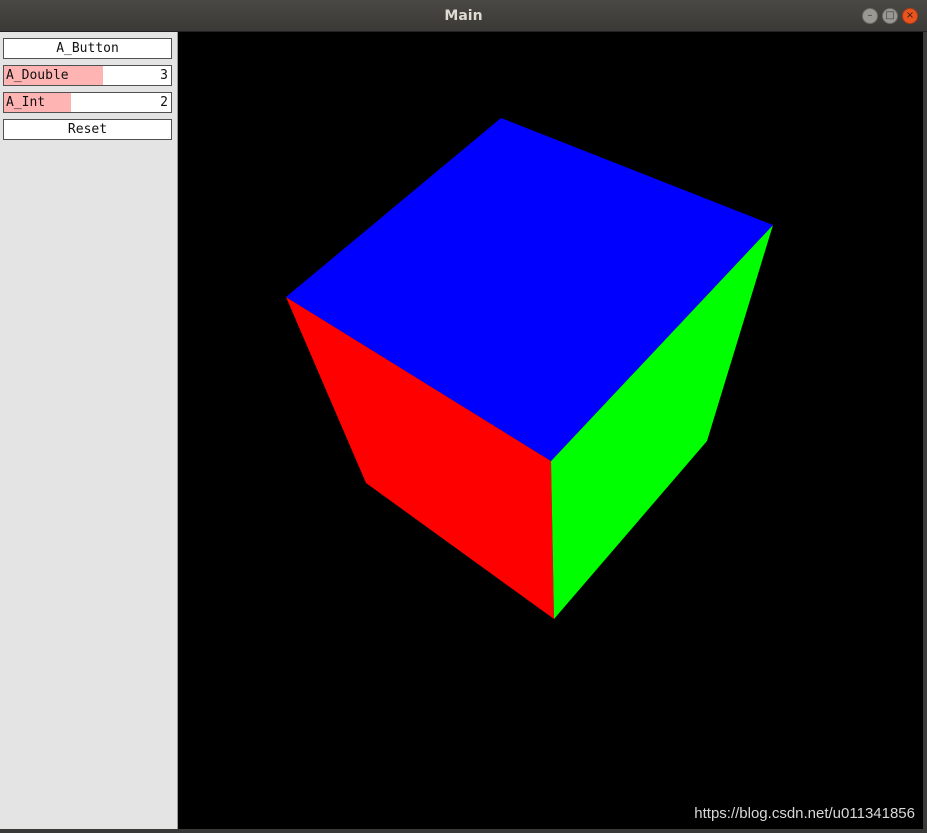 Image resolution: width=927 pixels, height=833 pixels. Describe the element at coordinates (87, 102) in the screenshot. I see `a-int-slider: A_Int 2` at that location.